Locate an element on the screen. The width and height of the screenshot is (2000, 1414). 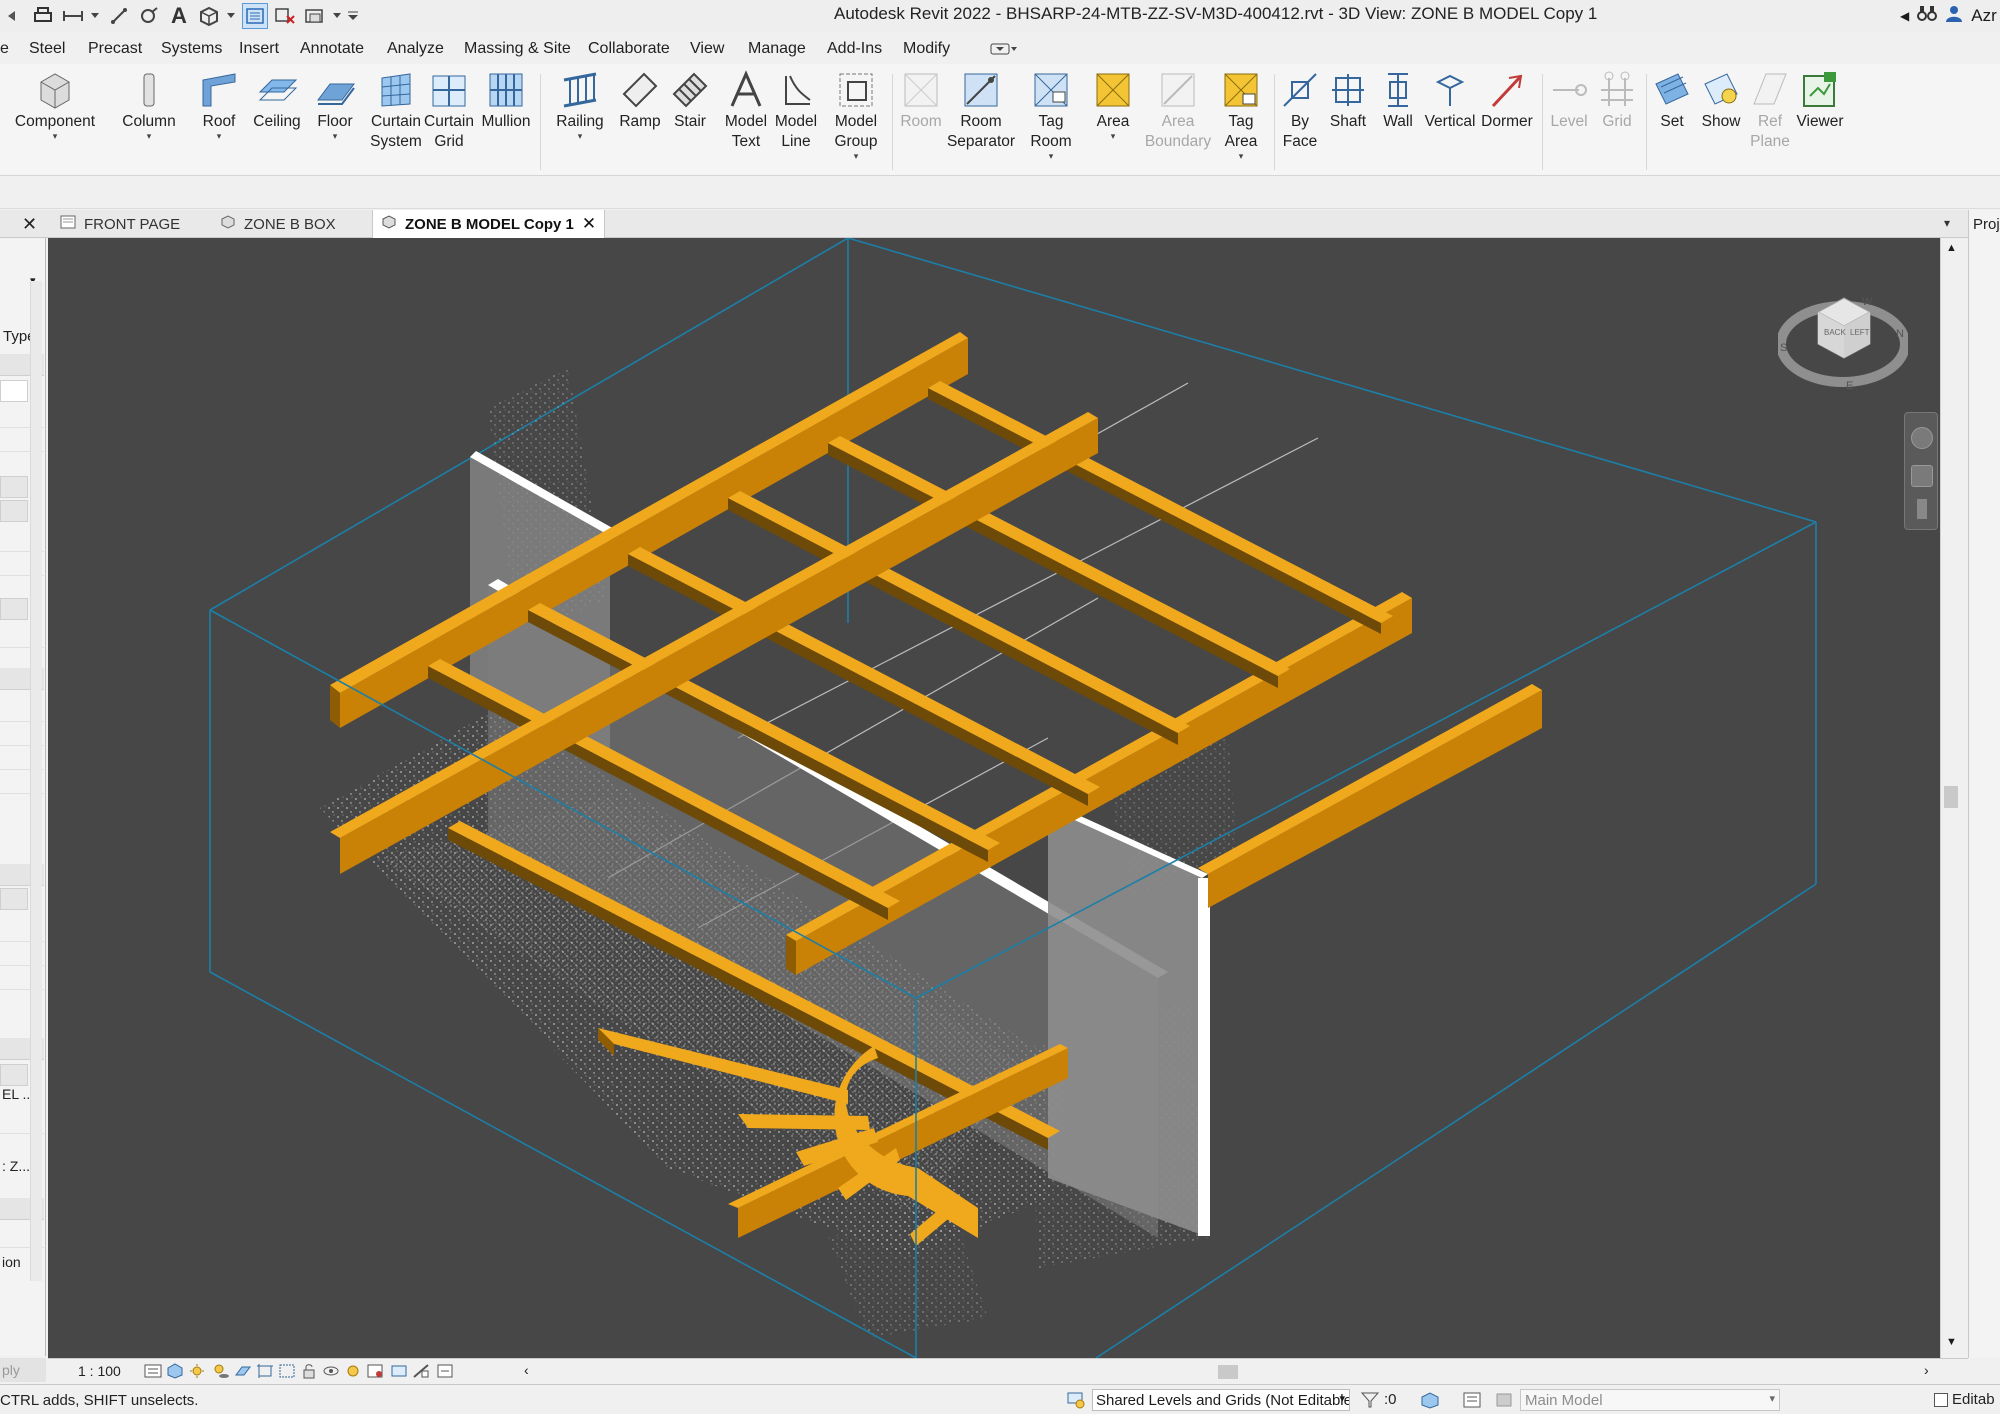
component-button: Component ▾ is located at coordinates (55, 104).